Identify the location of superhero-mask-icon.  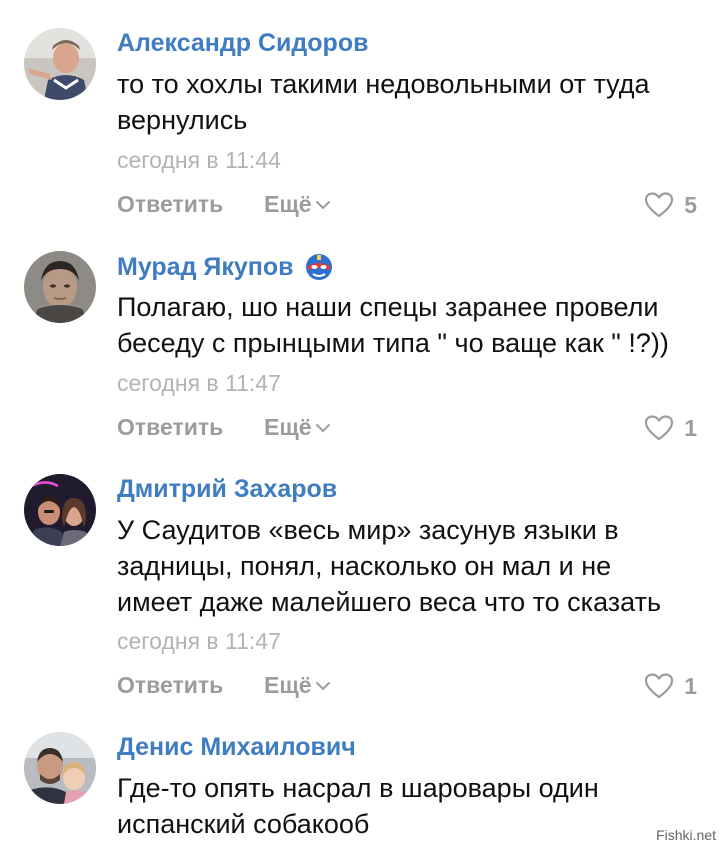
(319, 267).